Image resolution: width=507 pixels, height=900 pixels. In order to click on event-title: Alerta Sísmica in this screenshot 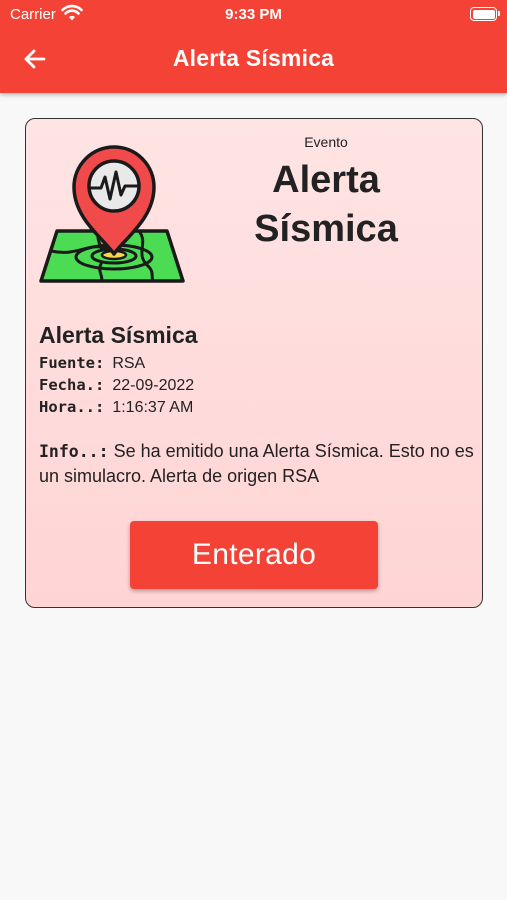, I will do `click(326, 204)`.